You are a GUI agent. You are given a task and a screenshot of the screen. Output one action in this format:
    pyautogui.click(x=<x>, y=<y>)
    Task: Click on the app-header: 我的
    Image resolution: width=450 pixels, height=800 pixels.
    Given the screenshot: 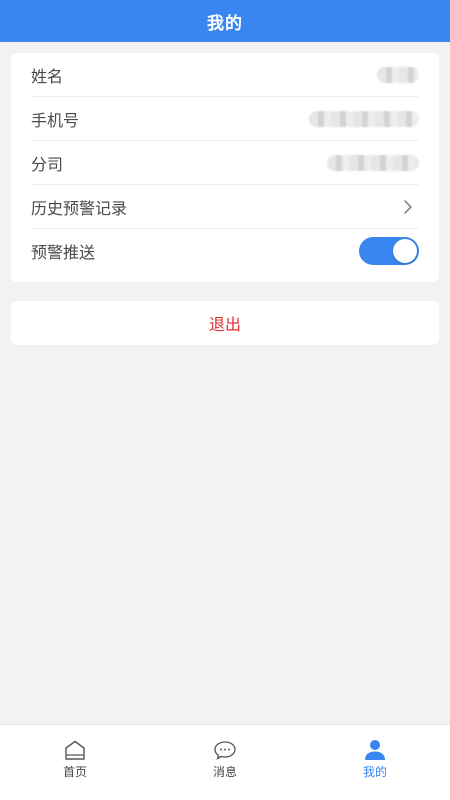 What is the action you would take?
    pyautogui.click(x=225, y=21)
    